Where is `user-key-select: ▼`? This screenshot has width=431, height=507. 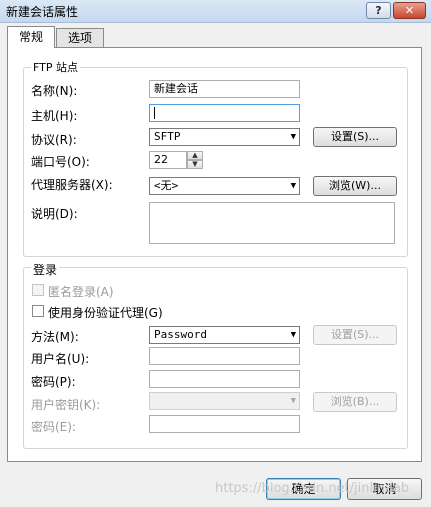
user-key-select: ▼ is located at coordinates (224, 401).